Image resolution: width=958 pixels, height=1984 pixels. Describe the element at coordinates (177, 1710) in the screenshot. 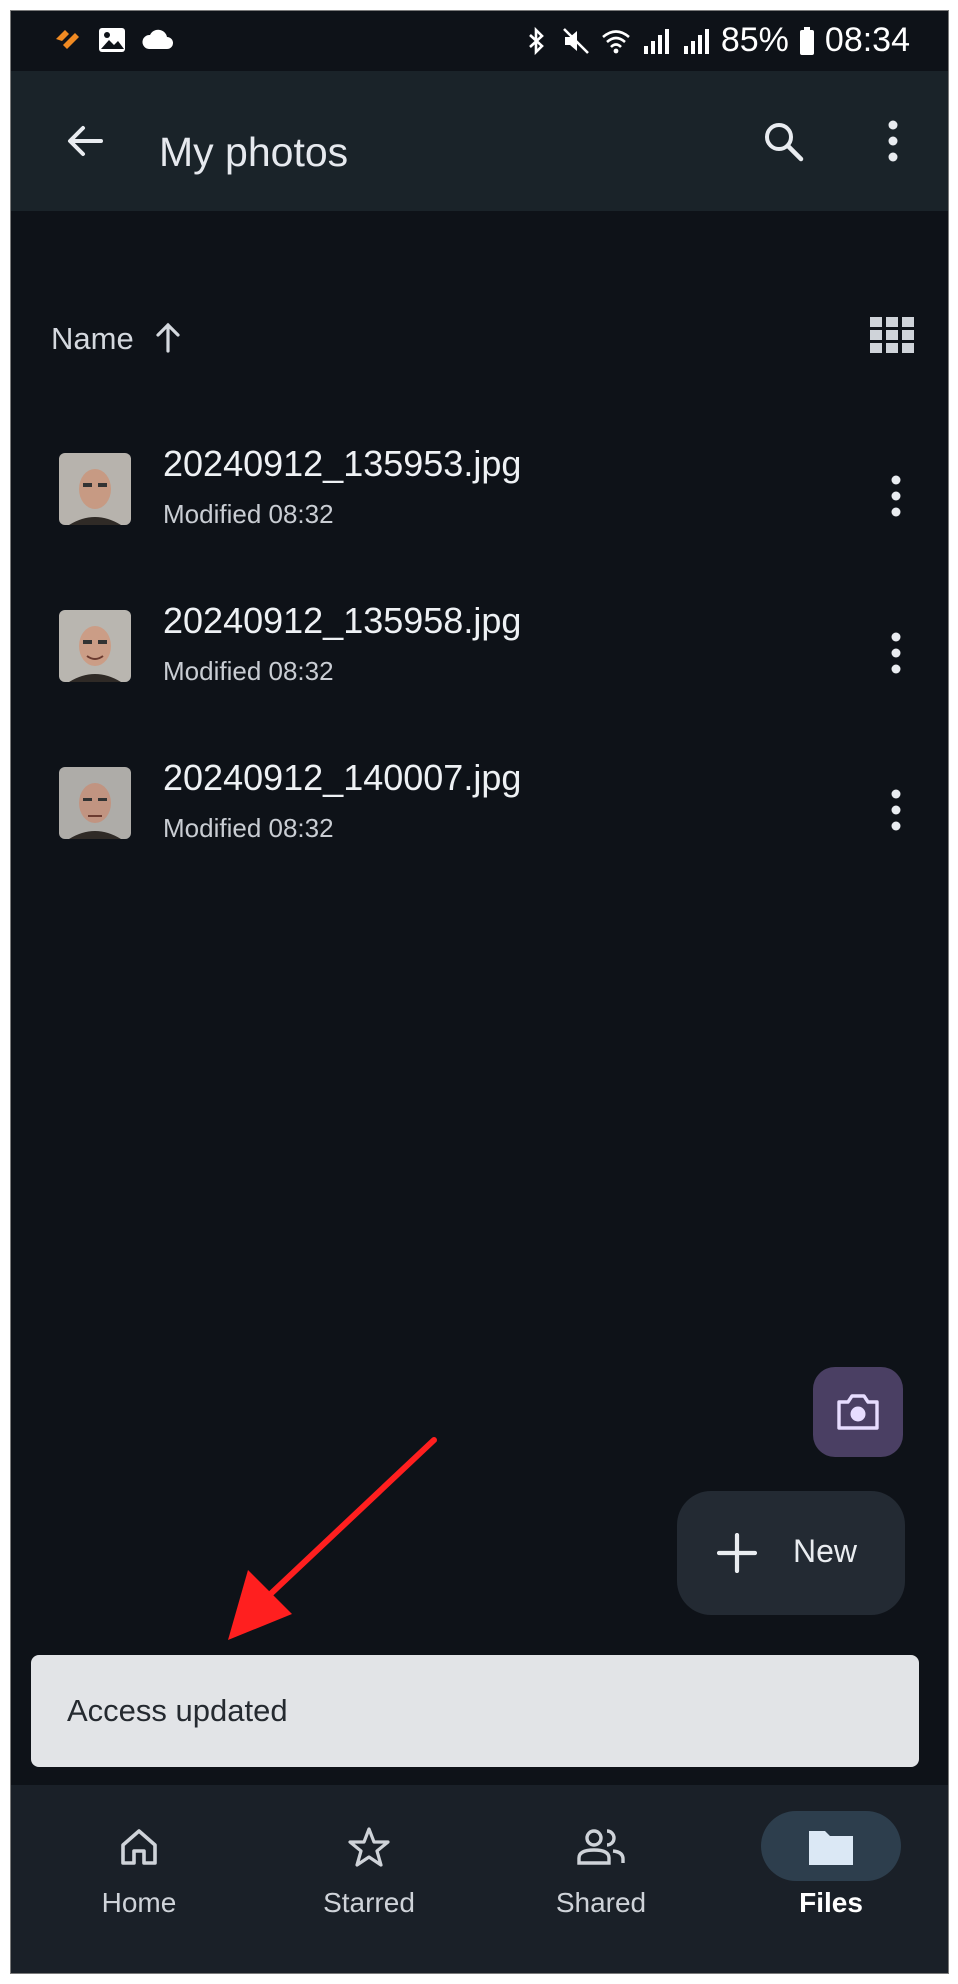

I see `snackbar-message: Access updated` at that location.